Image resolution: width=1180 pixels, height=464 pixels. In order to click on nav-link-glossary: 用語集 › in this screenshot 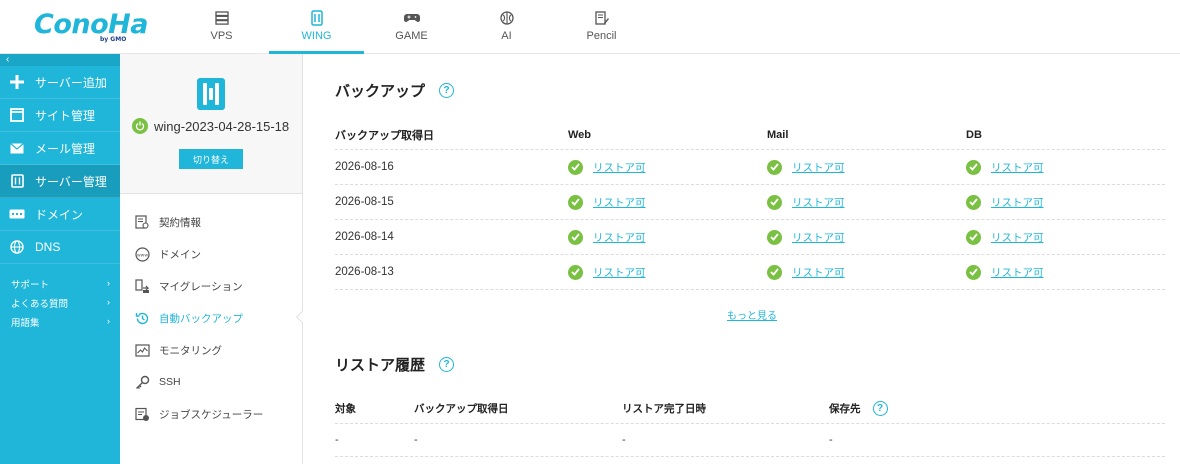, I will do `click(60, 321)`.